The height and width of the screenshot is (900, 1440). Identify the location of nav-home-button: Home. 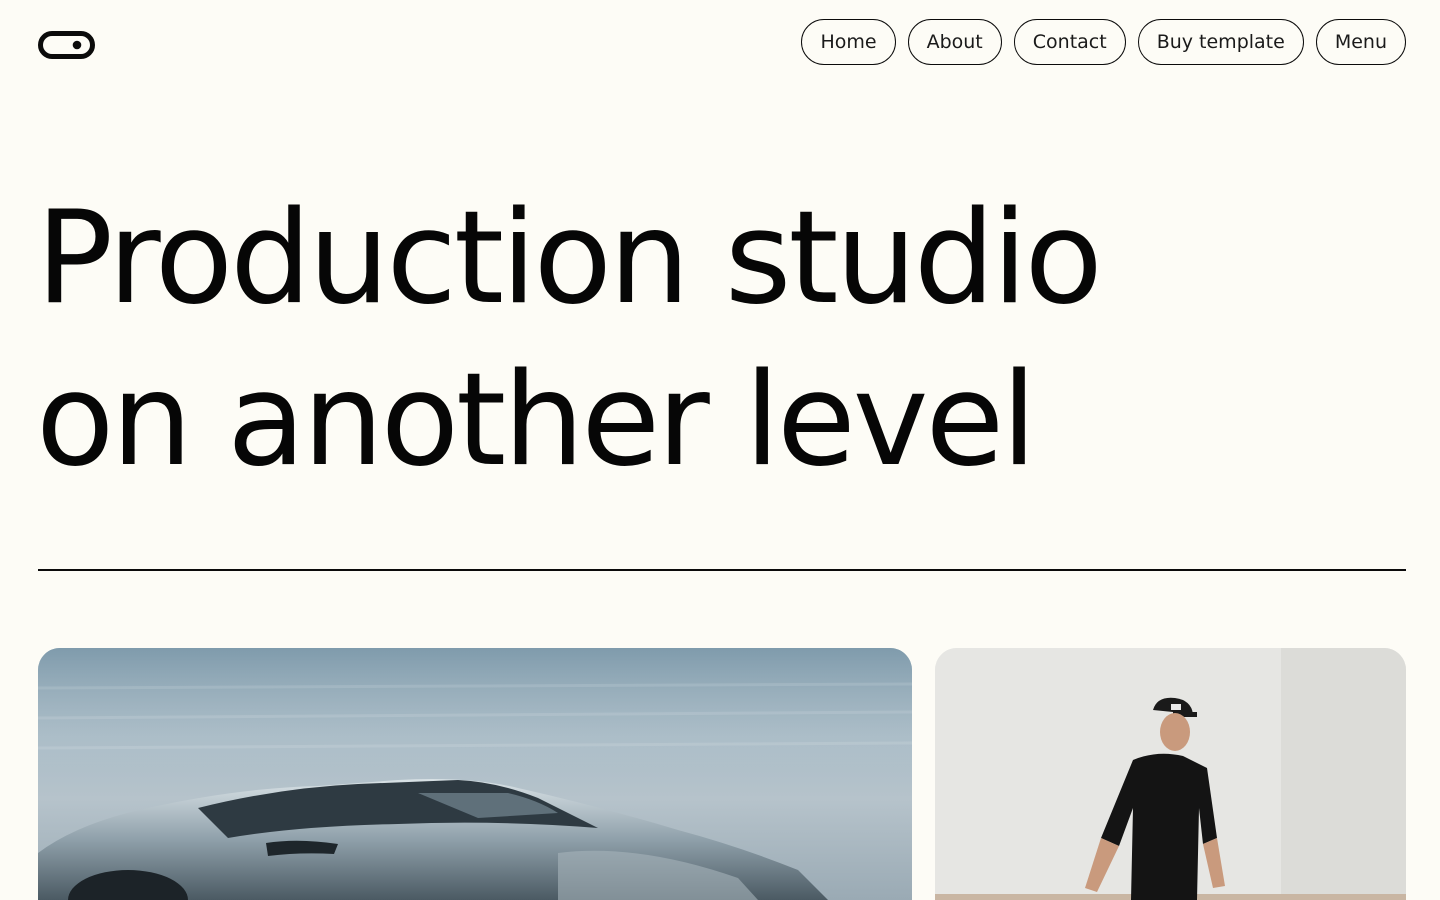
(848, 42).